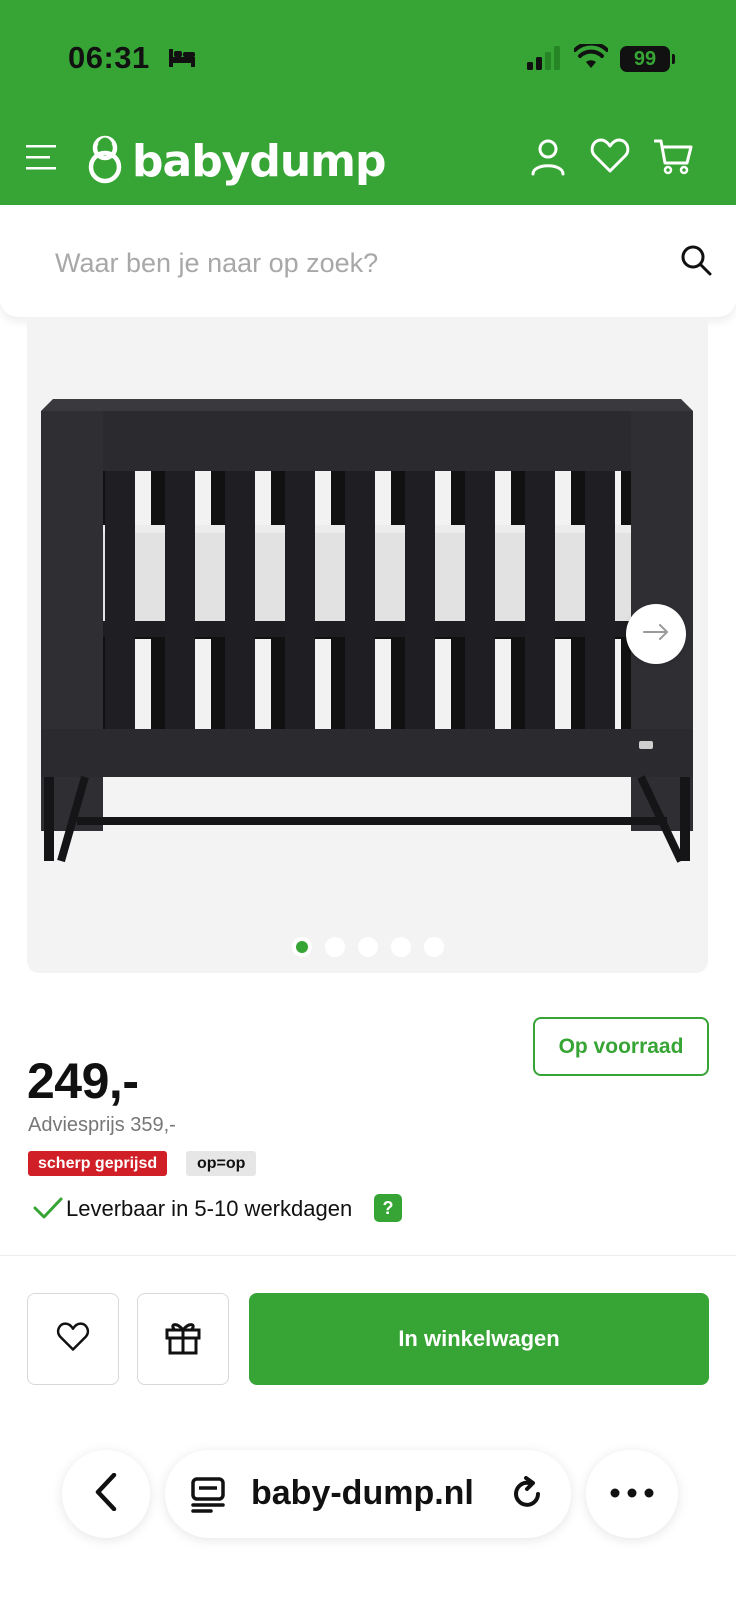 Image resolution: width=736 pixels, height=1600 pixels. What do you see at coordinates (109, 57) in the screenshot?
I see `status-time: 06:31` at bounding box center [109, 57].